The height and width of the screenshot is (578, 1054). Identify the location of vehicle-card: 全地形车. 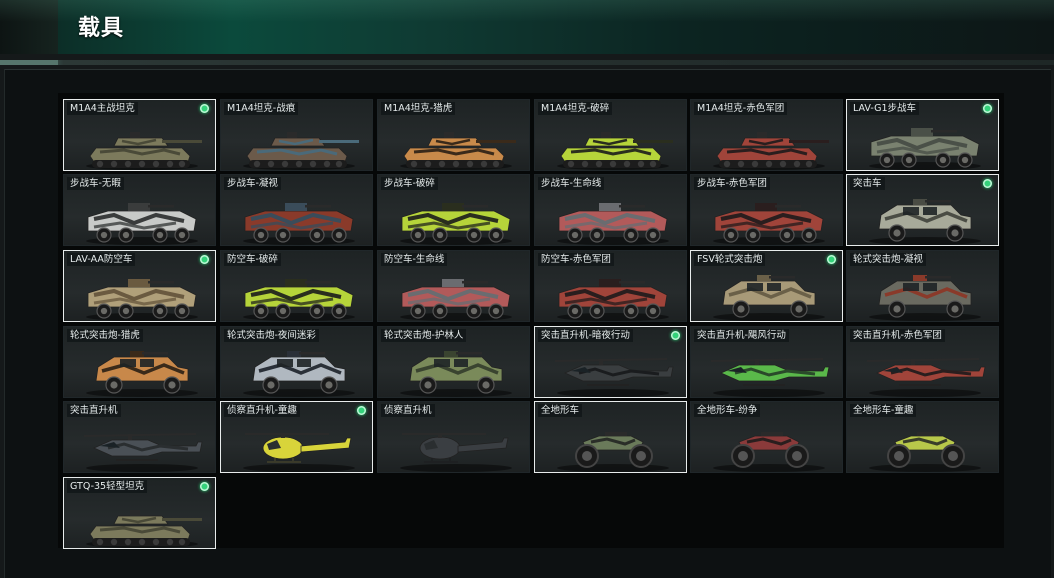
(610, 437).